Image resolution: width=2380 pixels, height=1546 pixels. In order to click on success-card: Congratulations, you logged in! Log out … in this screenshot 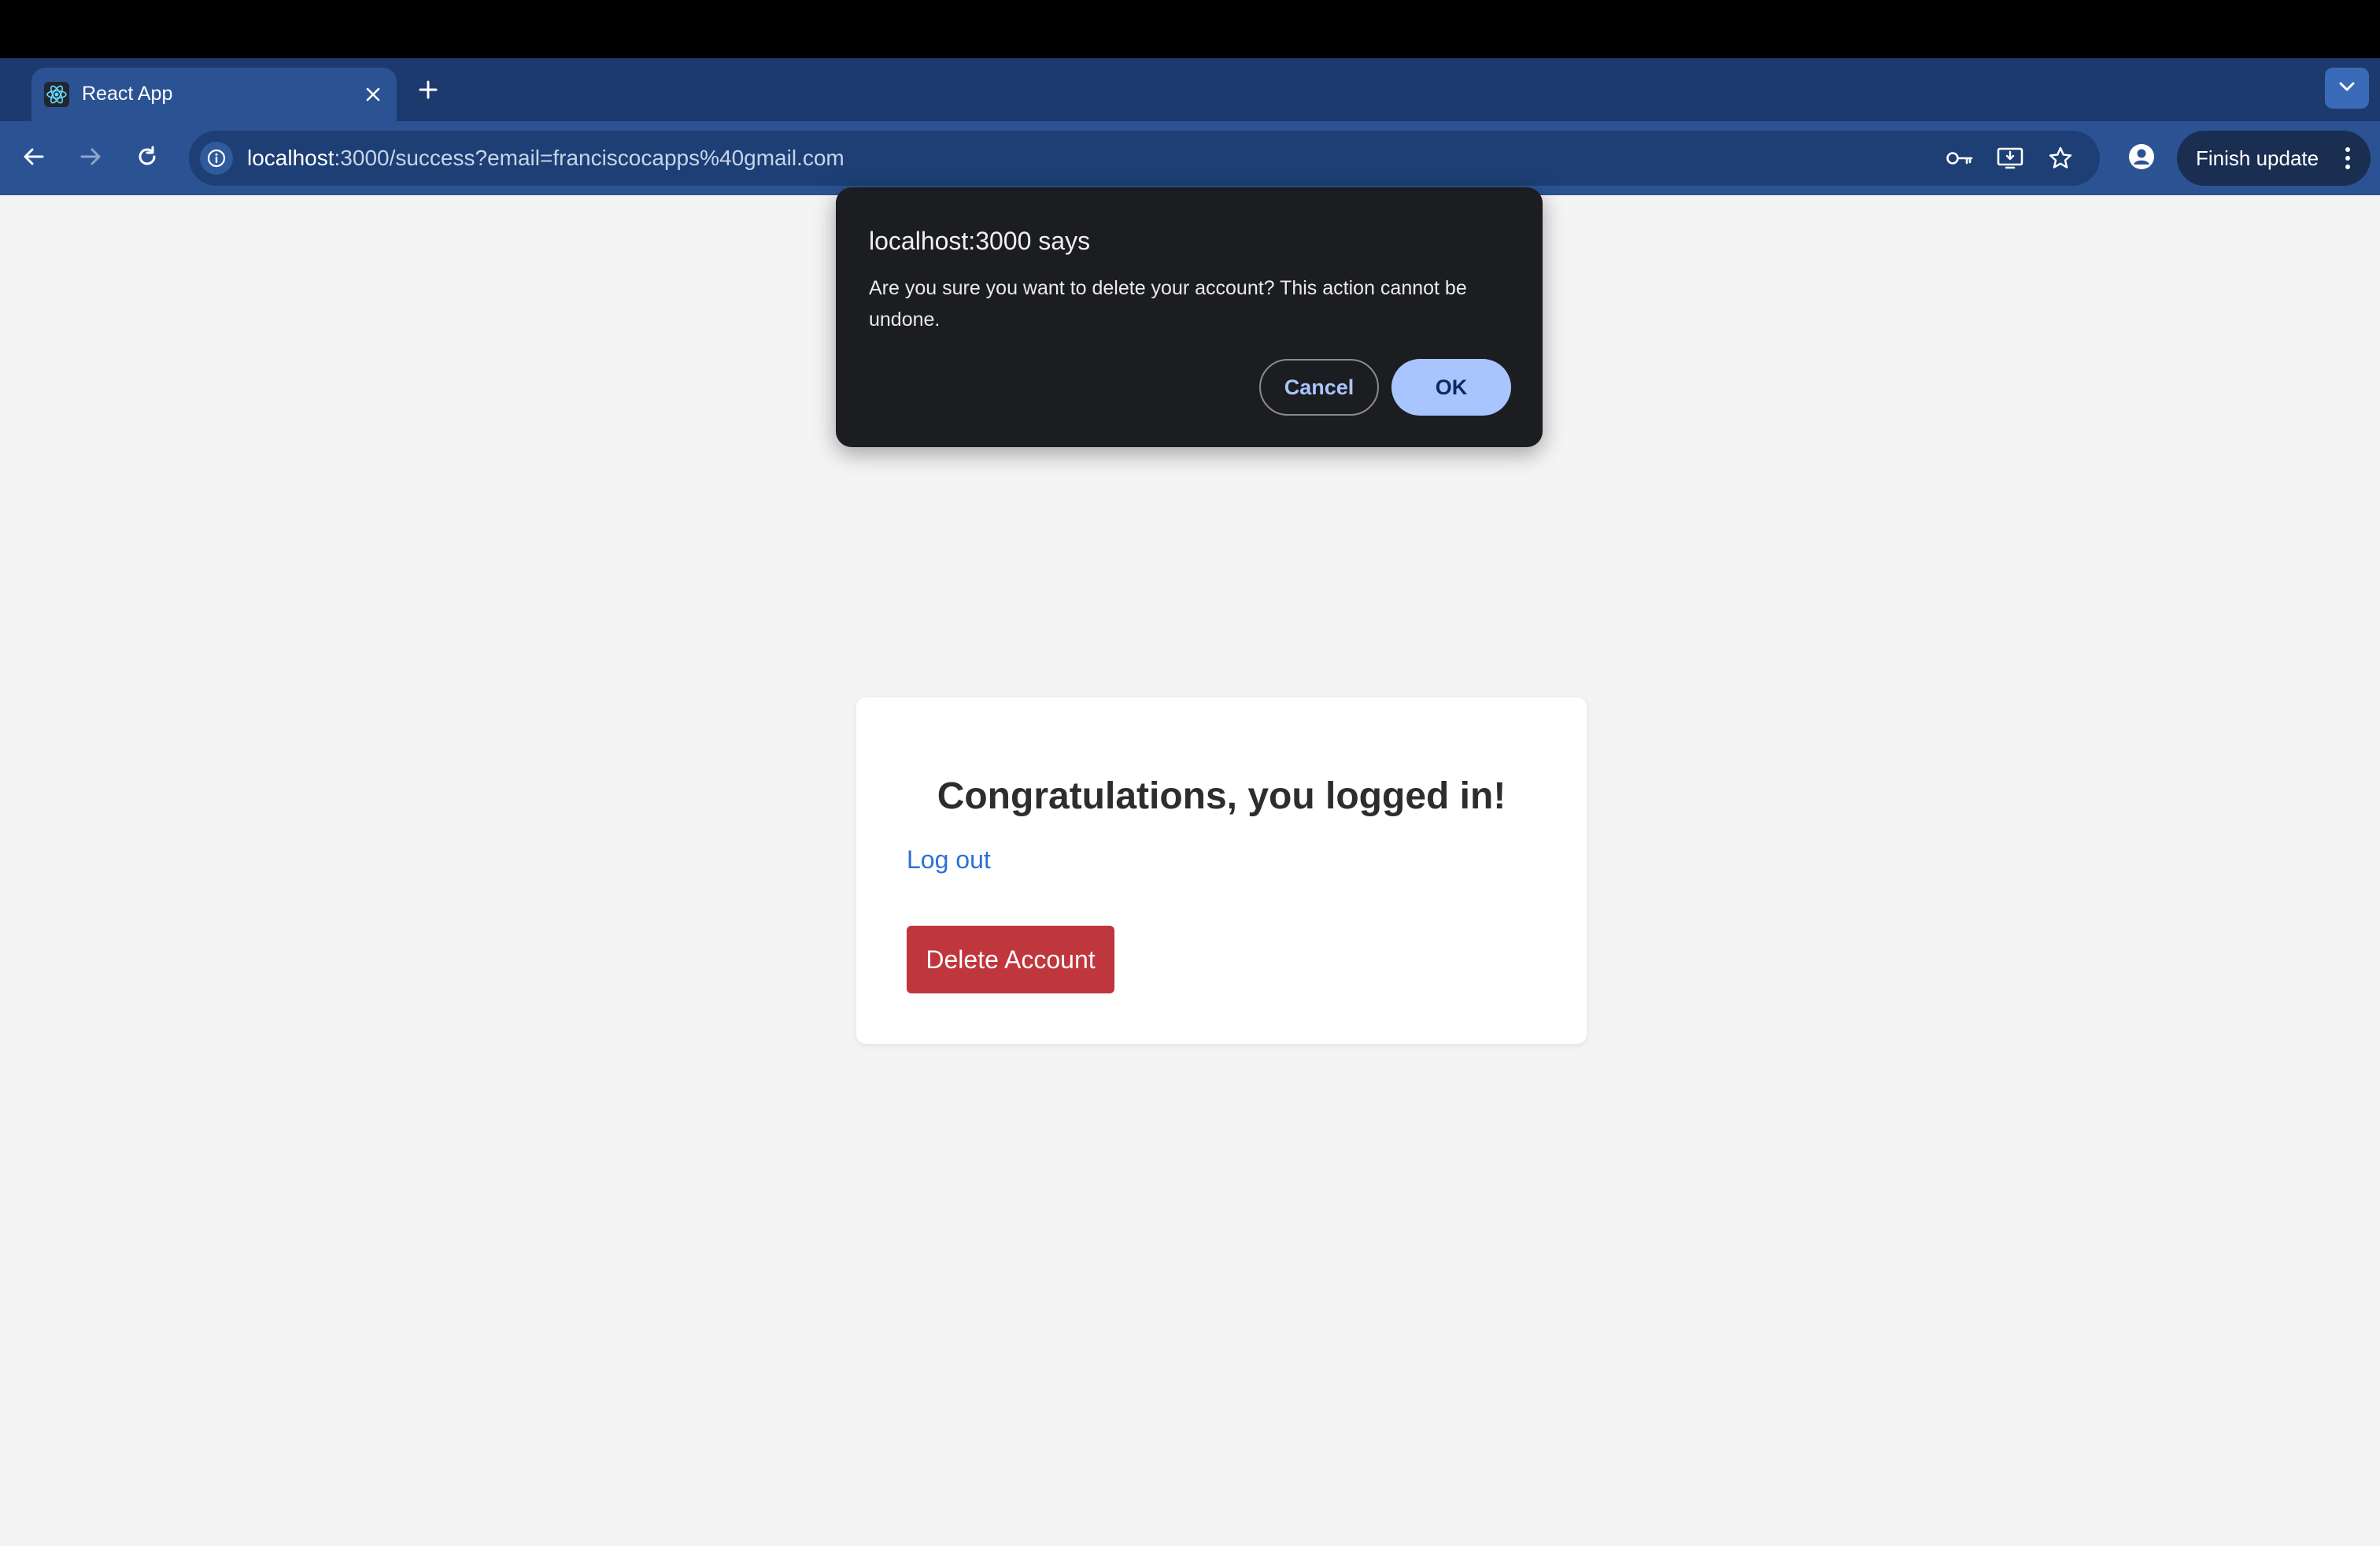, I will do `click(1221, 870)`.